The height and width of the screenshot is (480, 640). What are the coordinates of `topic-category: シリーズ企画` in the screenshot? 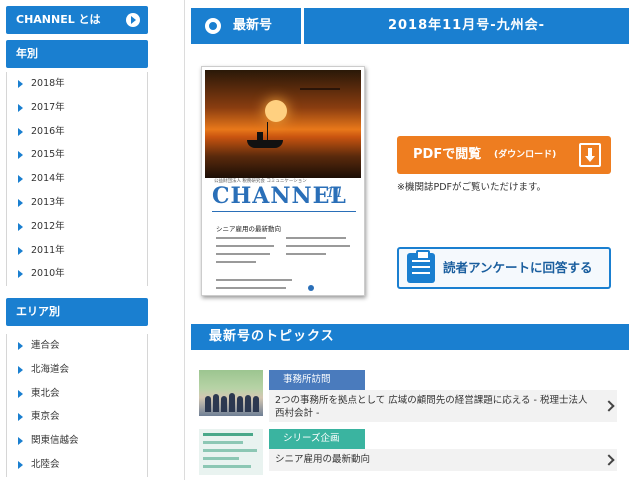 It's located at (317, 439).